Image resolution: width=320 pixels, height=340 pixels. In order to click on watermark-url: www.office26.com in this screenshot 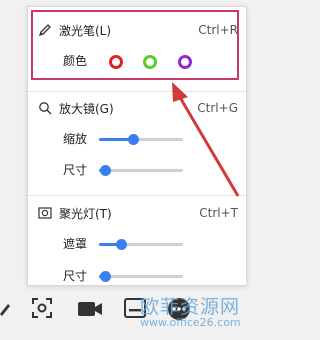, I will do `click(190, 322)`.